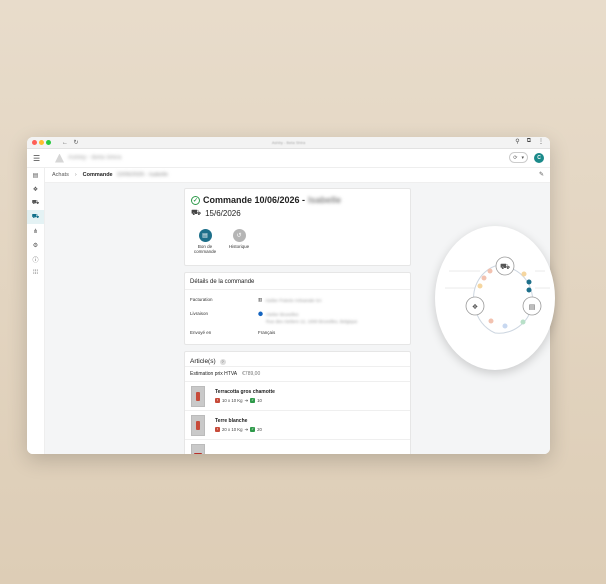 The image size is (606, 584). I want to click on envoye-value: Français, so click(267, 332).